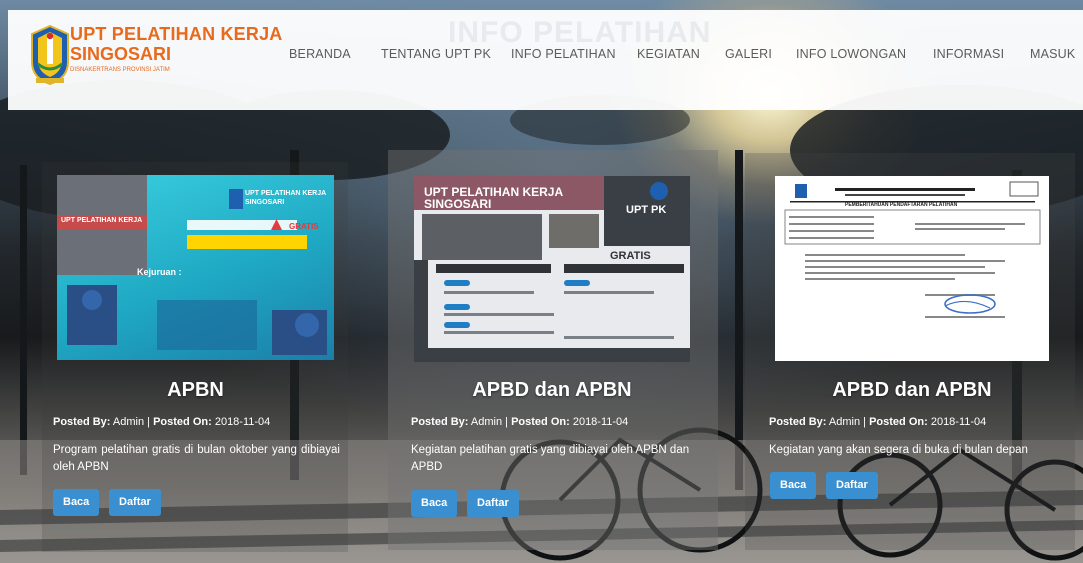  What do you see at coordinates (851, 54) in the screenshot?
I see `nav-info-lowongan: INFO LOWONGAN` at bounding box center [851, 54].